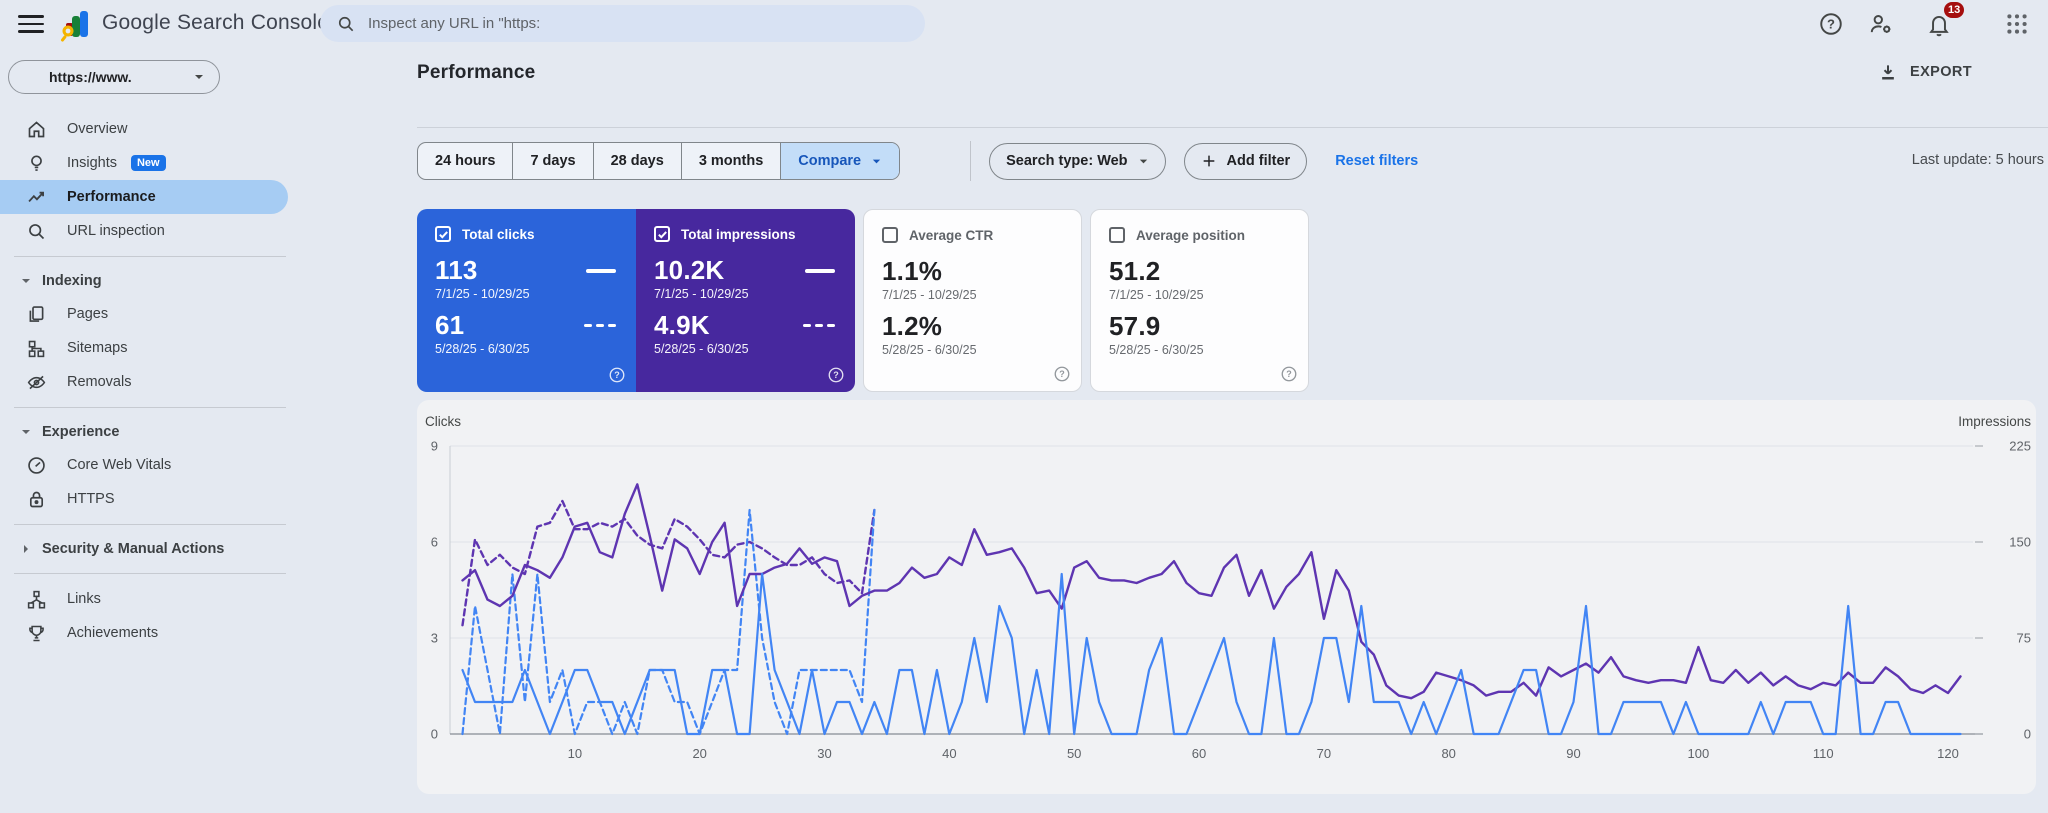 Image resolution: width=2048 pixels, height=813 pixels. I want to click on sidebar-section-indexing: Indexing, so click(150, 281).